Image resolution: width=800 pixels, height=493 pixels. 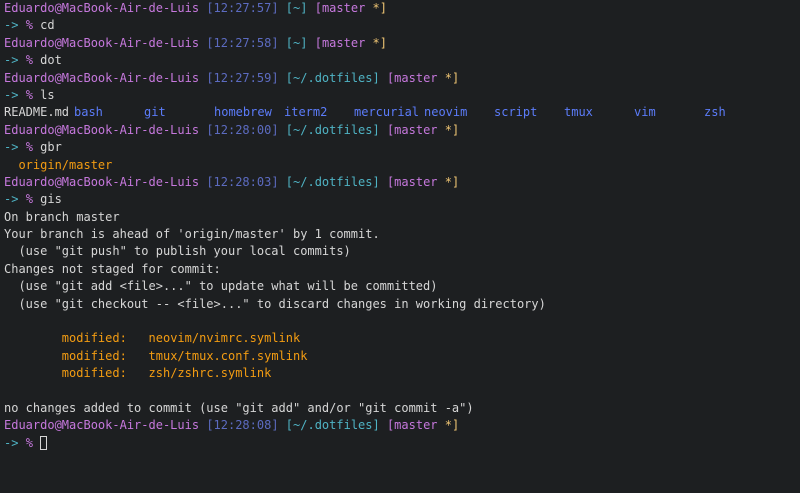 What do you see at coordinates (242, 425) in the screenshot?
I see `prompt-time: [12:28:08]` at bounding box center [242, 425].